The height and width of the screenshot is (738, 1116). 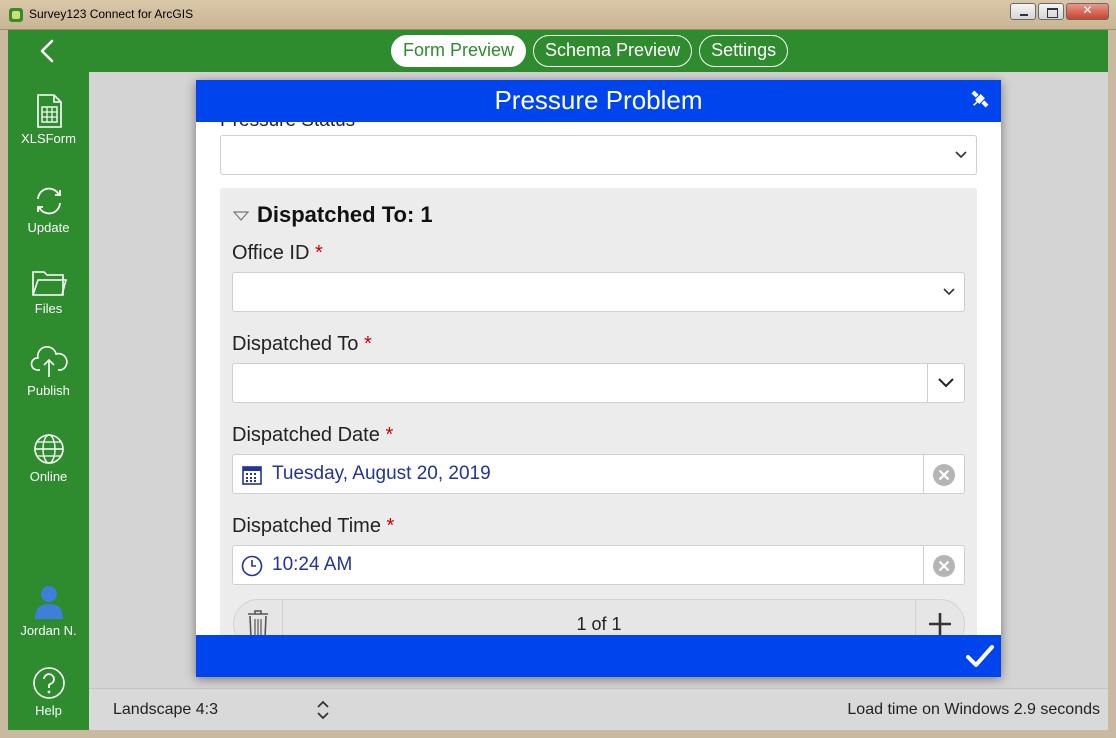 What do you see at coordinates (312, 564) in the screenshot?
I see `dispatched-time-value: 10:24 AM` at bounding box center [312, 564].